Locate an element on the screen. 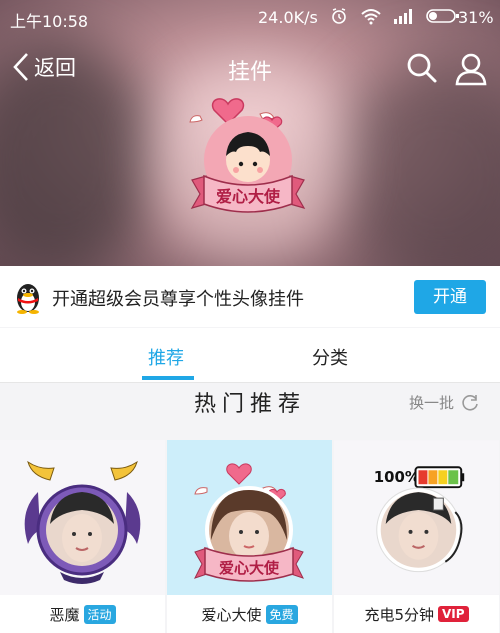  pendant-card-charging: 100% 充电5分钟 VIP is located at coordinates (416, 536).